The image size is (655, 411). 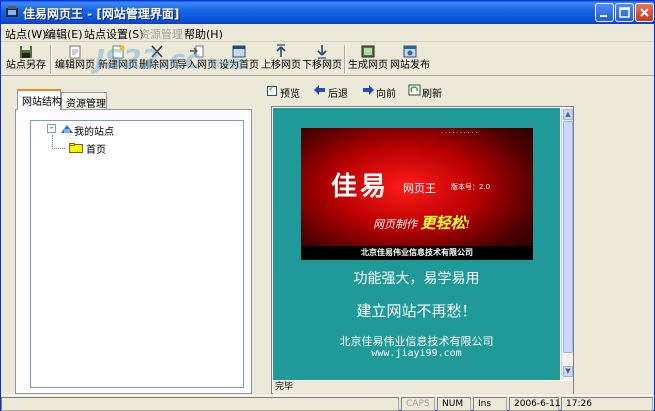 I want to click on save-site-button: 站点另存, so click(x=26, y=58).